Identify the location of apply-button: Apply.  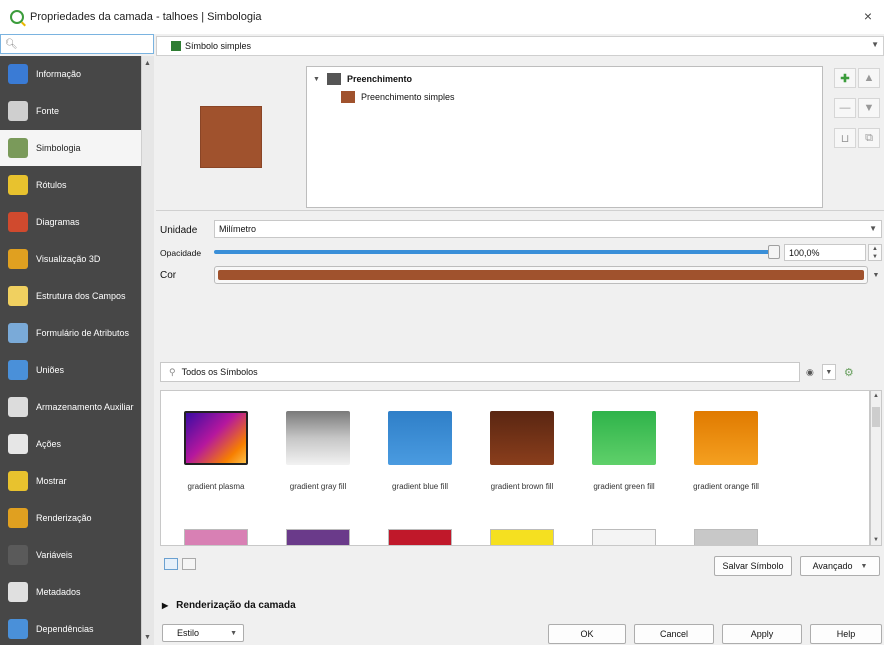
(762, 634).